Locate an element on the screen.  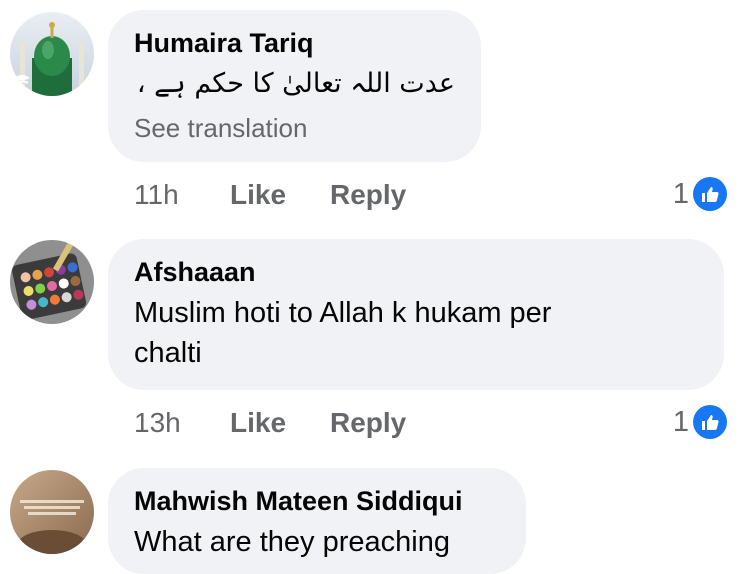
see-translation-link: See translation is located at coordinates (294, 128).